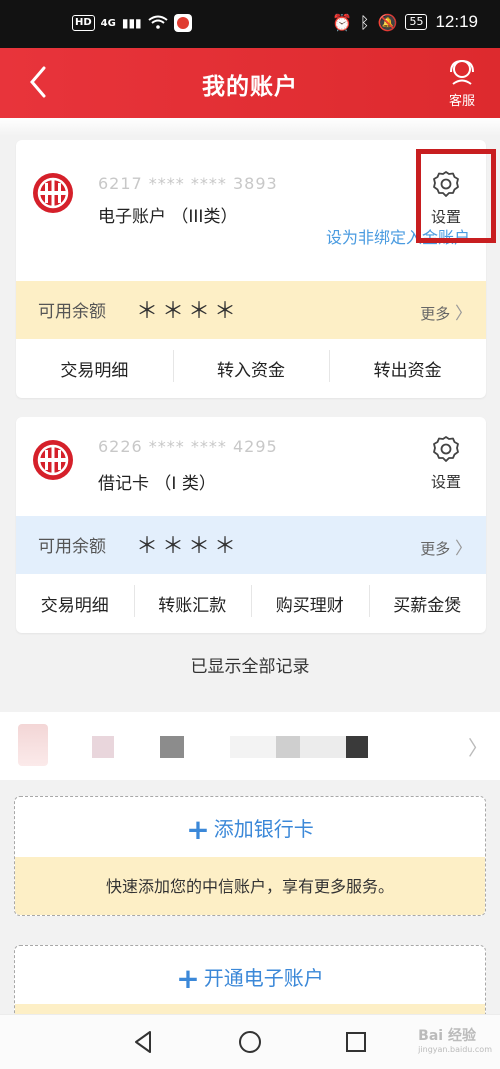 This screenshot has height=1069, width=500. I want to click on action-transfer-in: 转入资金, so click(251, 365).